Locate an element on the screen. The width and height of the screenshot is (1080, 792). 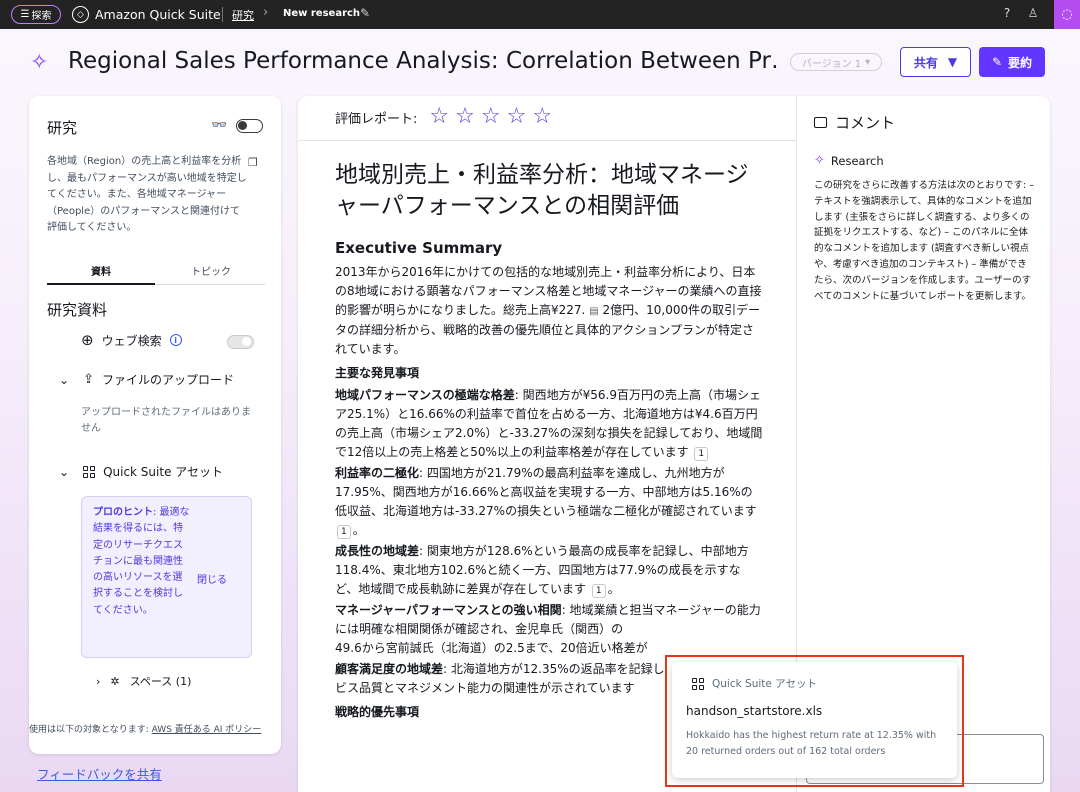
research-label: Research is located at coordinates (857, 160).